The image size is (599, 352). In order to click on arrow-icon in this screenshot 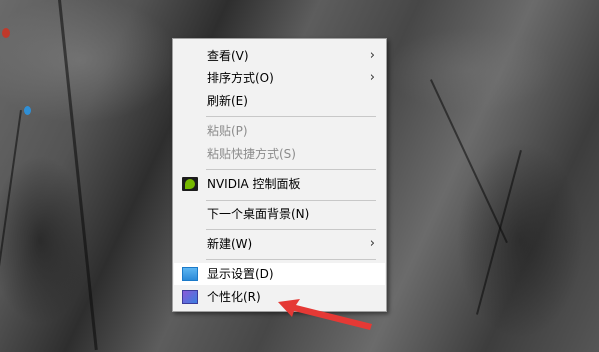, I will do `click(325, 314)`.